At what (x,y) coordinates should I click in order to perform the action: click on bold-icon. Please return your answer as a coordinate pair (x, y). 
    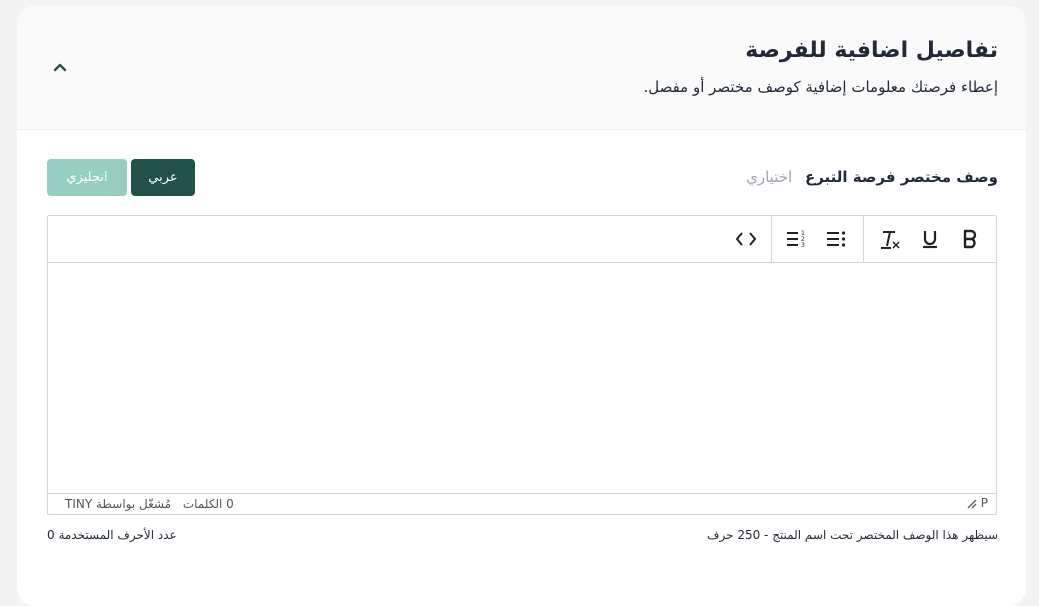
    Looking at the image, I should click on (970, 239).